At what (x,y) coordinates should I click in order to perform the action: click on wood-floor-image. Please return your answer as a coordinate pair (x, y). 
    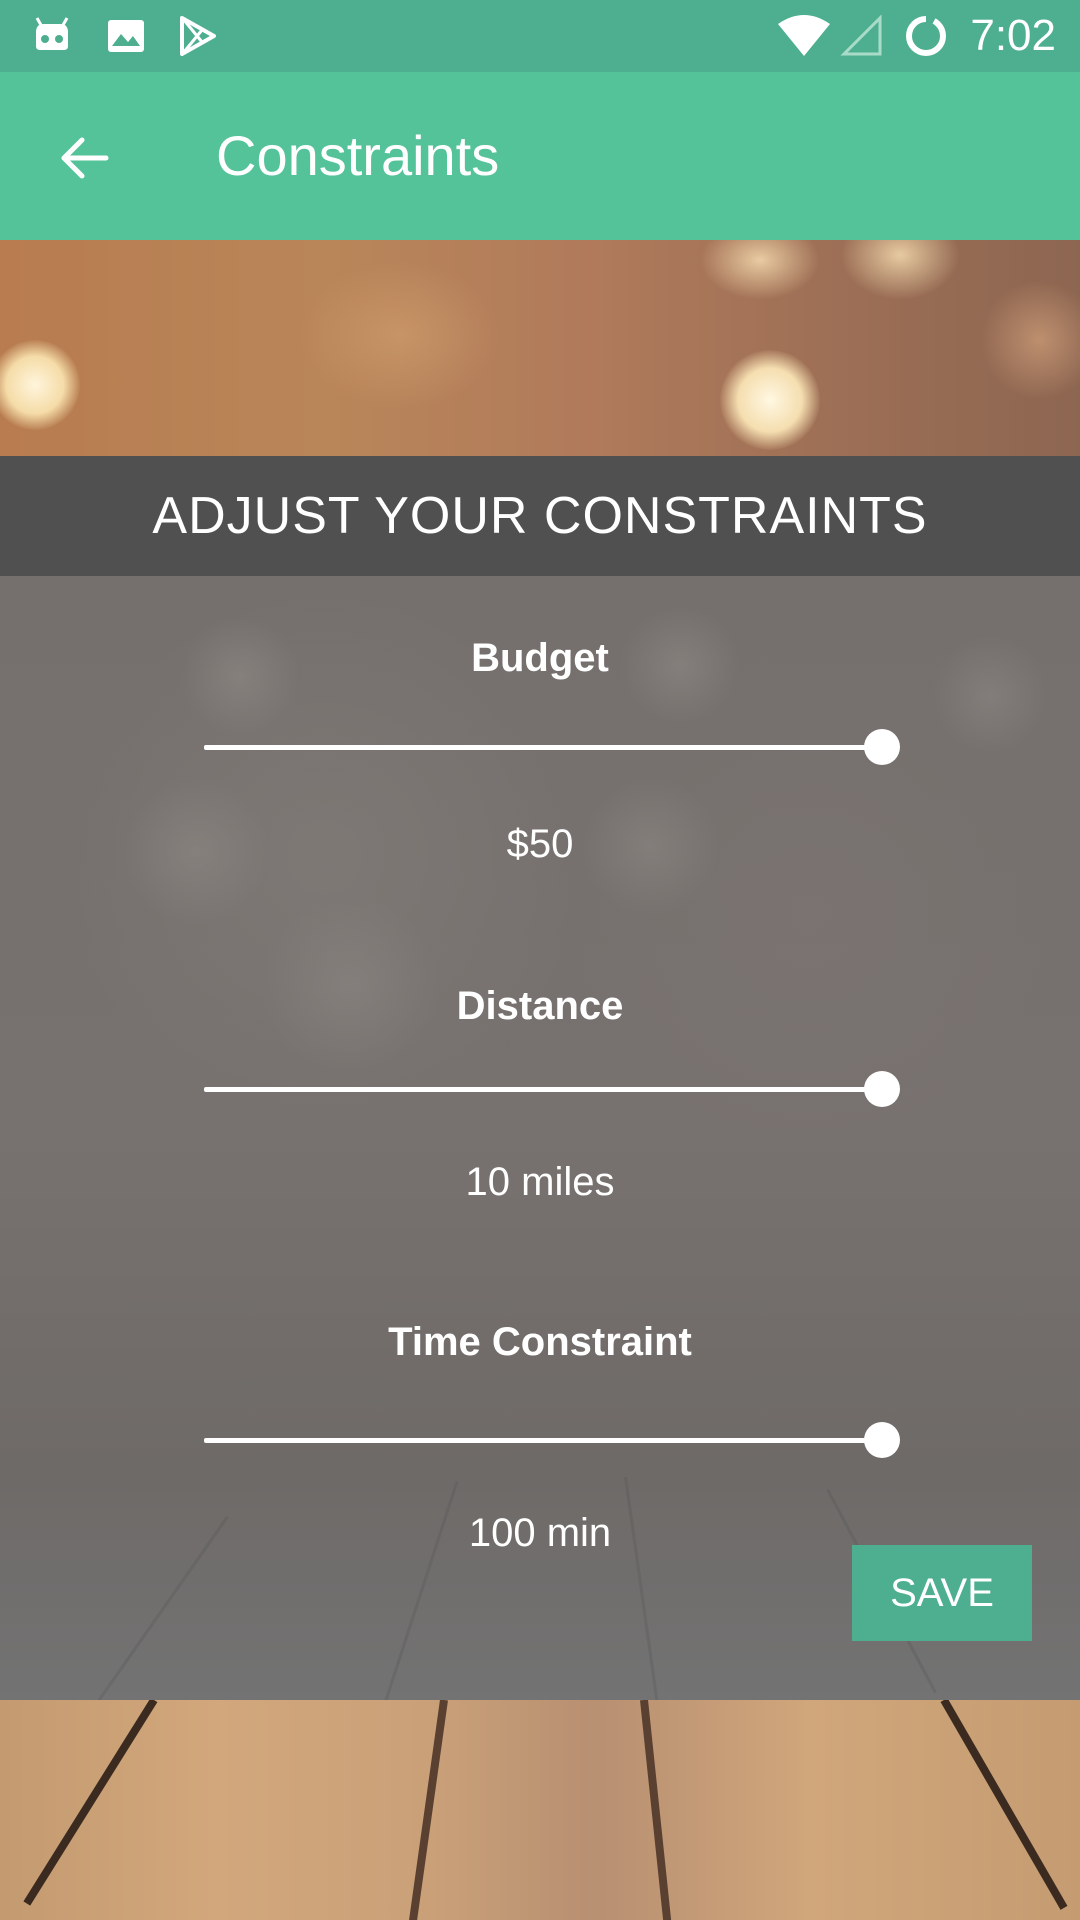
    Looking at the image, I should click on (540, 1810).